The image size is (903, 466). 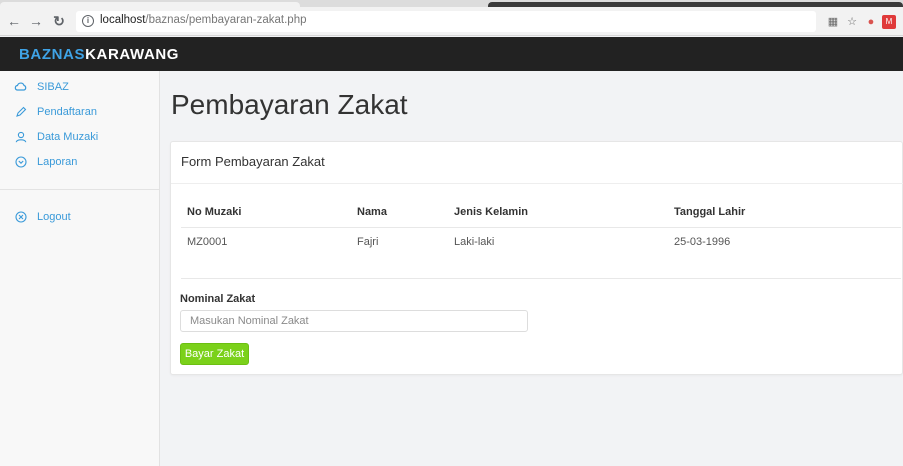 I want to click on brand-part2: KARAWANG, so click(x=132, y=54).